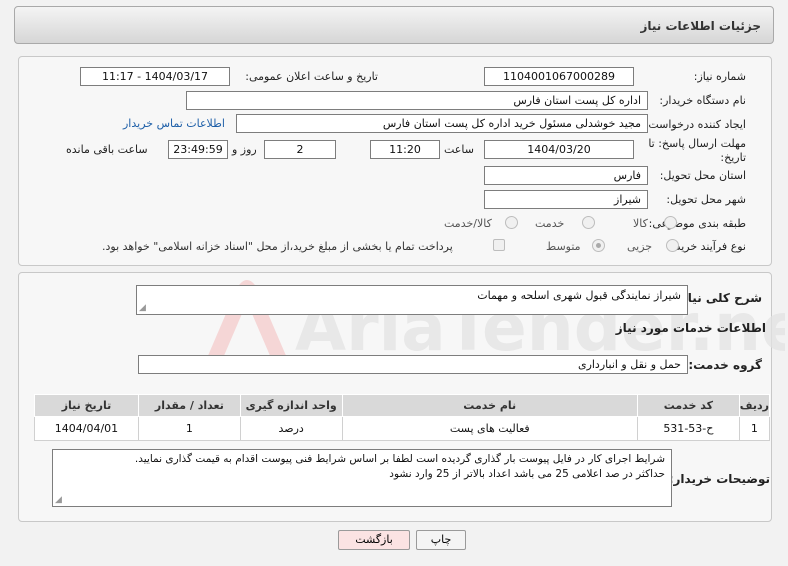 The height and width of the screenshot is (566, 788). What do you see at coordinates (489, 405) in the screenshot?
I see `col-service-name-header: نام خدمت` at bounding box center [489, 405].